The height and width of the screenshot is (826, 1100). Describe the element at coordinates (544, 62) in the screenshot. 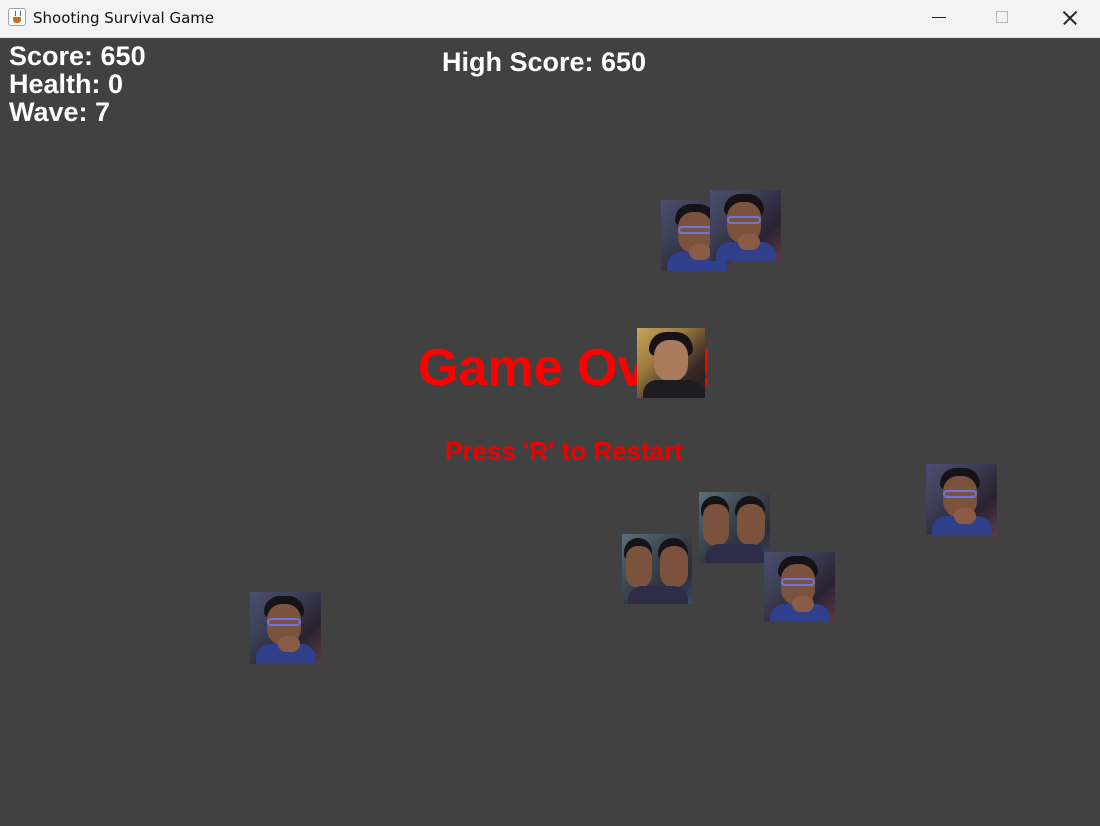

I see `high-score-label: High Score: 650` at that location.